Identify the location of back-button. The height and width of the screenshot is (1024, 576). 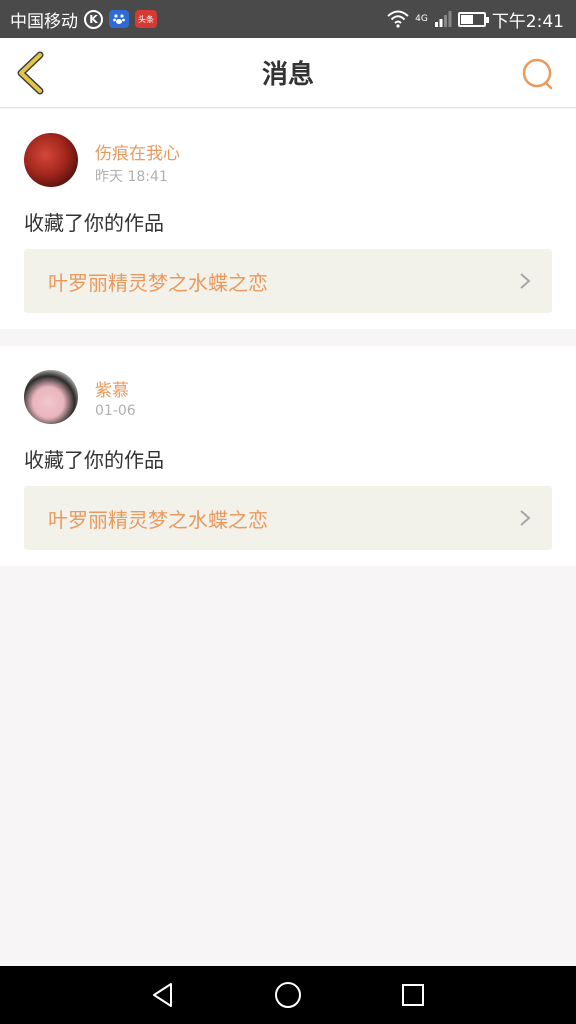
(32, 73).